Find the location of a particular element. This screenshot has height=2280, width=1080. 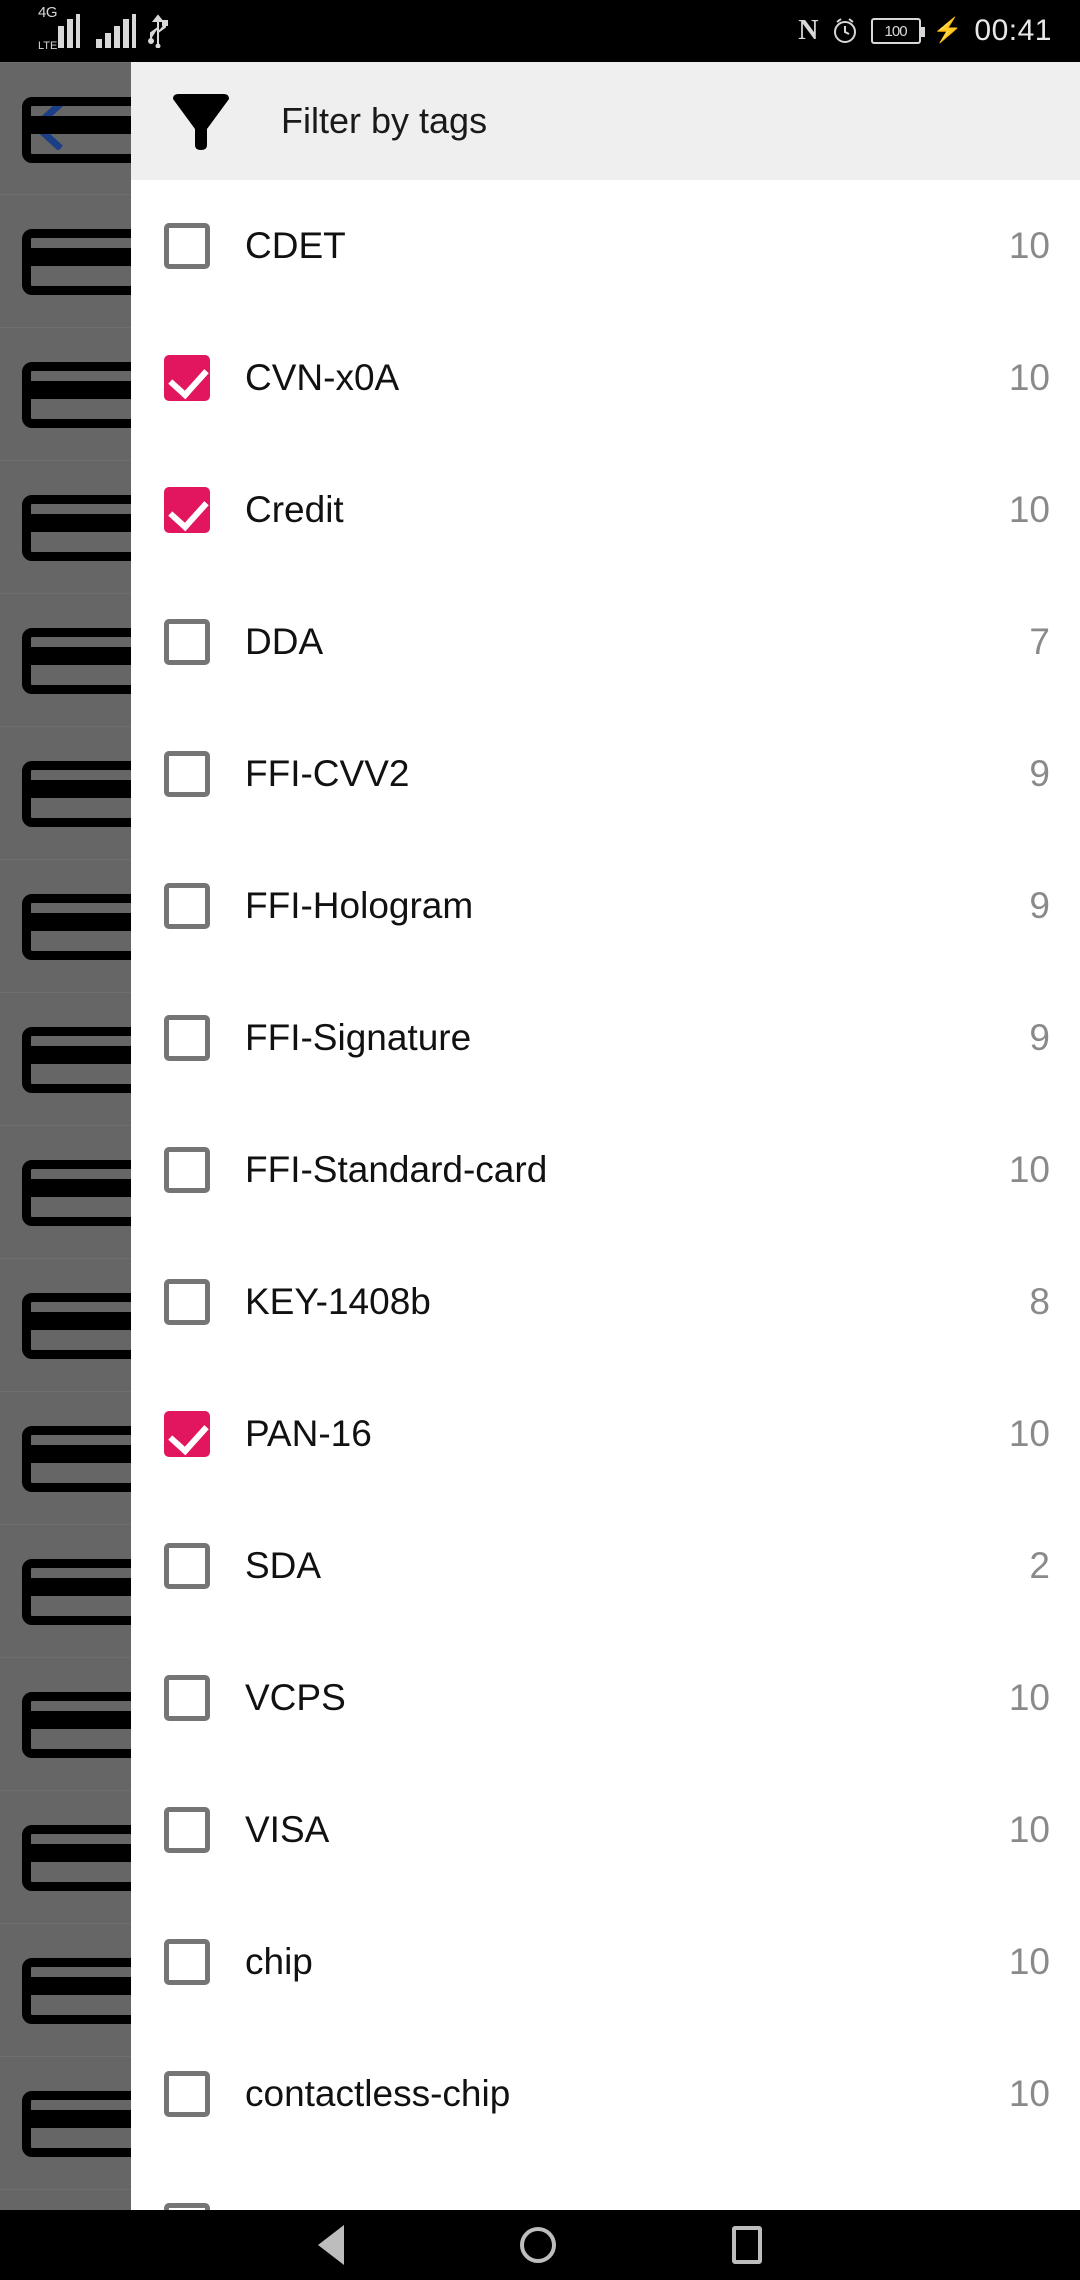

nav-back-icon is located at coordinates (331, 2245).